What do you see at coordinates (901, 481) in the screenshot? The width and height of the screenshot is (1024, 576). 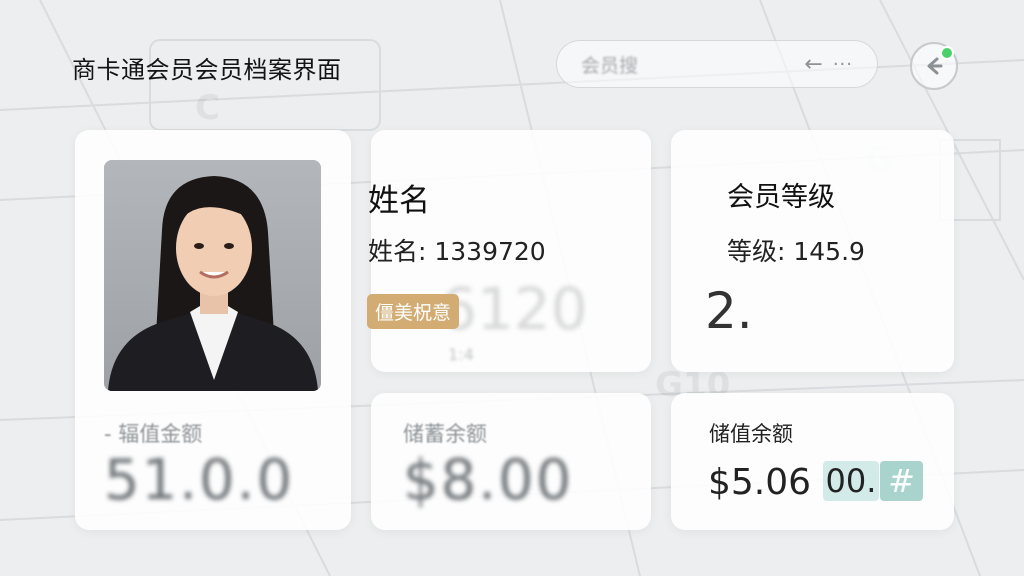 I see `hash-icon: #` at bounding box center [901, 481].